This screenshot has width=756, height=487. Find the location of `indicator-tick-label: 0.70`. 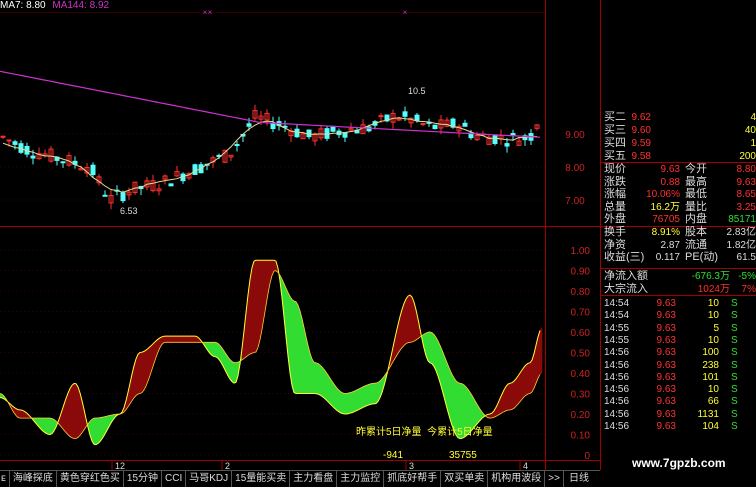

indicator-tick-label: 0.70 is located at coordinates (581, 313).